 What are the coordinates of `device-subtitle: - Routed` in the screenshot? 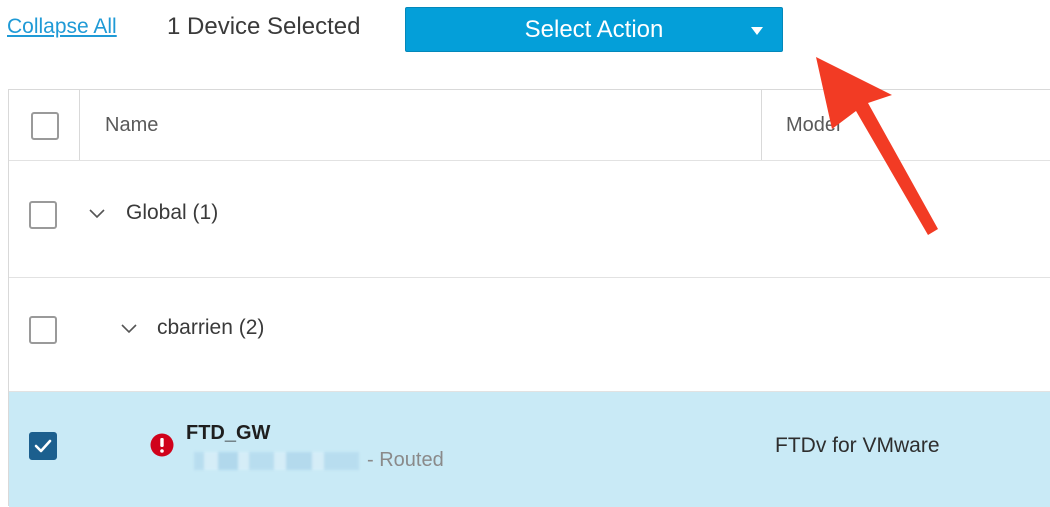 It's located at (319, 460).